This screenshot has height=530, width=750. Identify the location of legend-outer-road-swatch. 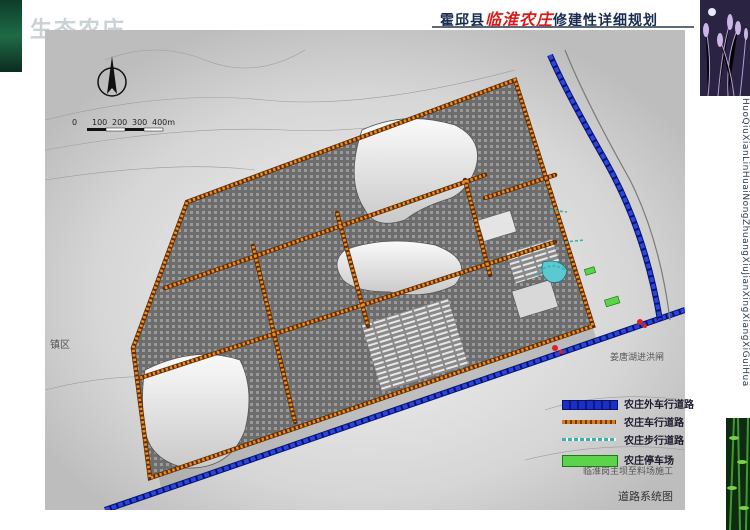
(590, 405).